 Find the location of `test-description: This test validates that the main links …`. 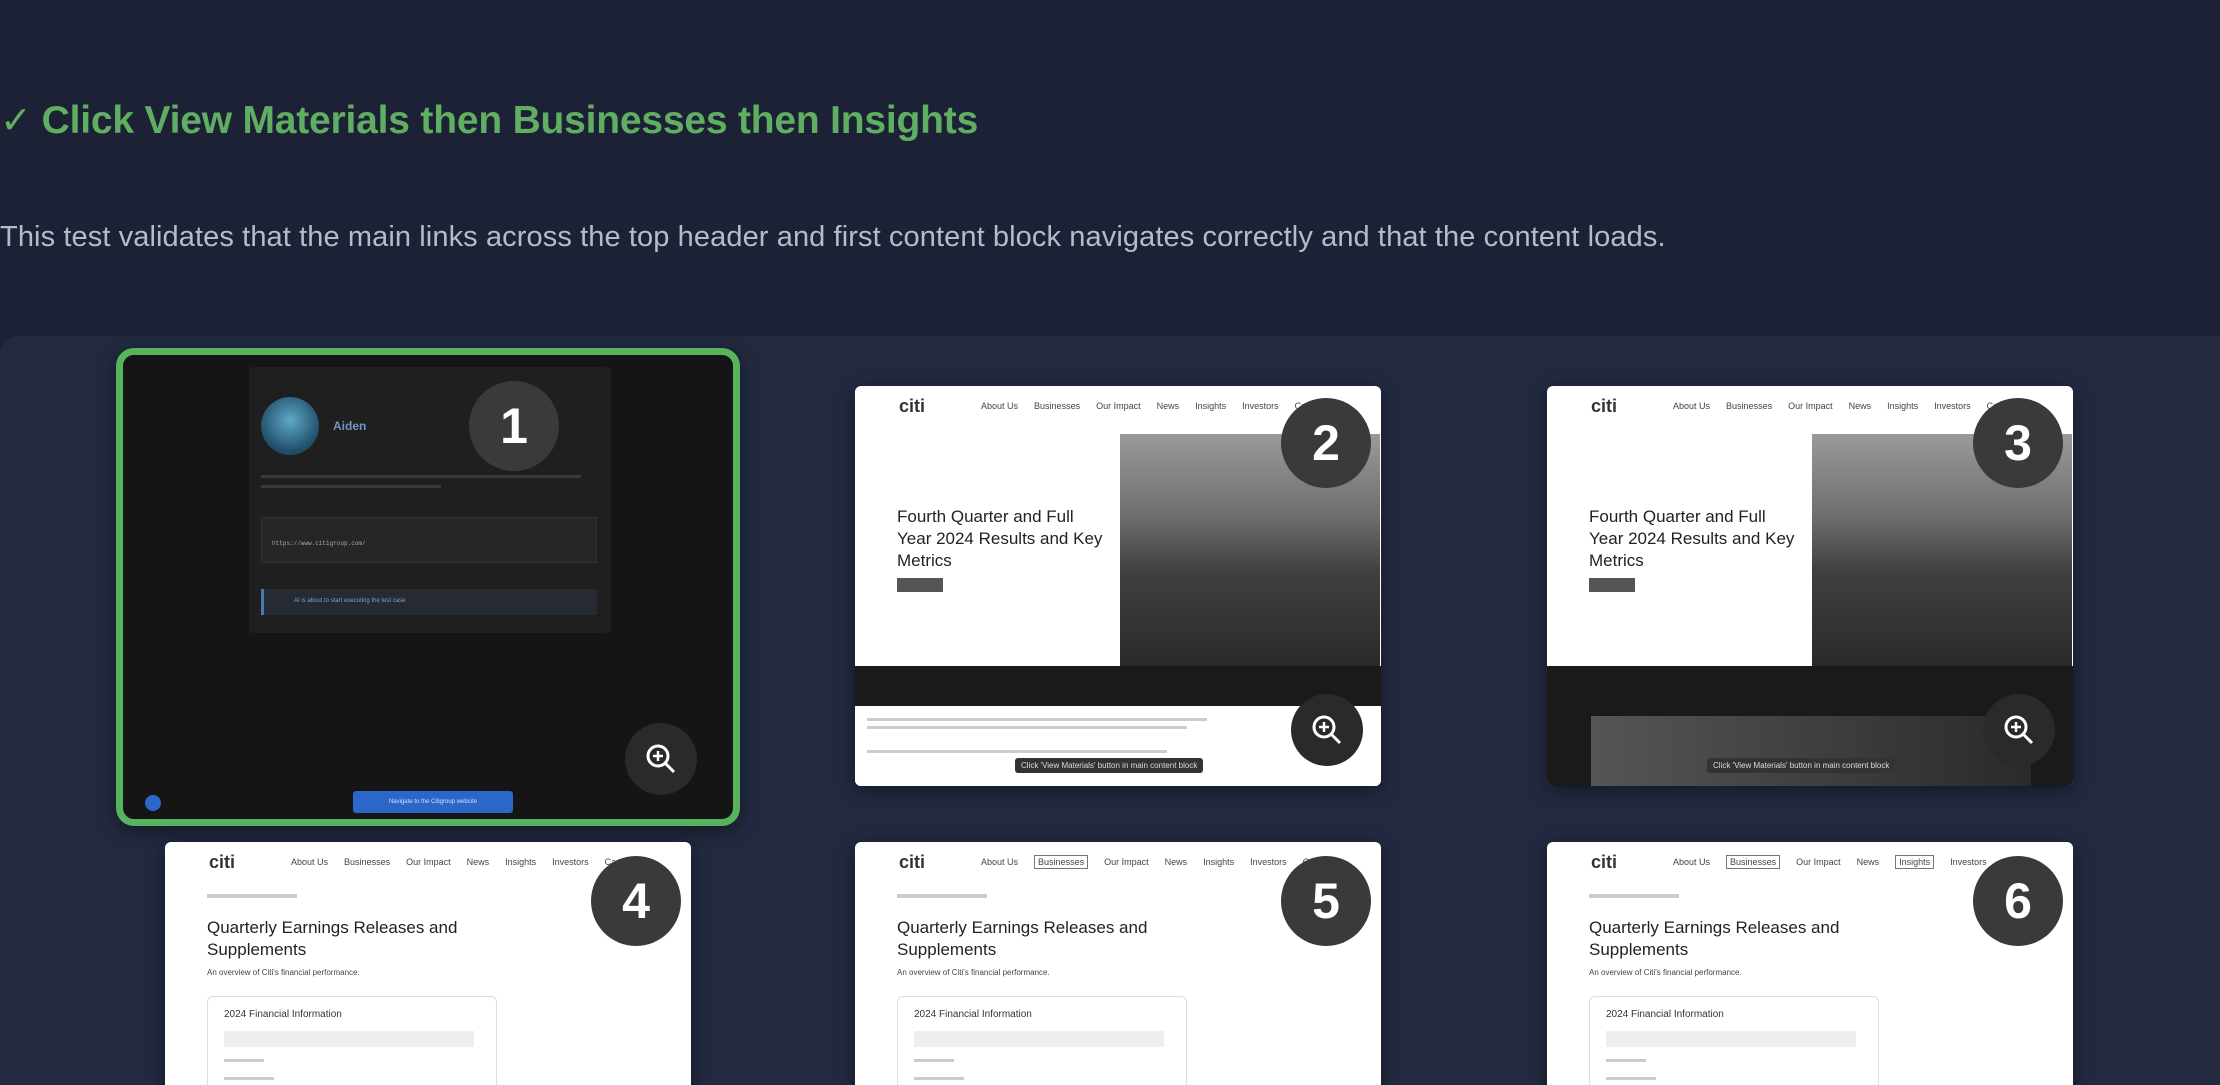

test-description: This test validates that the main links … is located at coordinates (833, 237).